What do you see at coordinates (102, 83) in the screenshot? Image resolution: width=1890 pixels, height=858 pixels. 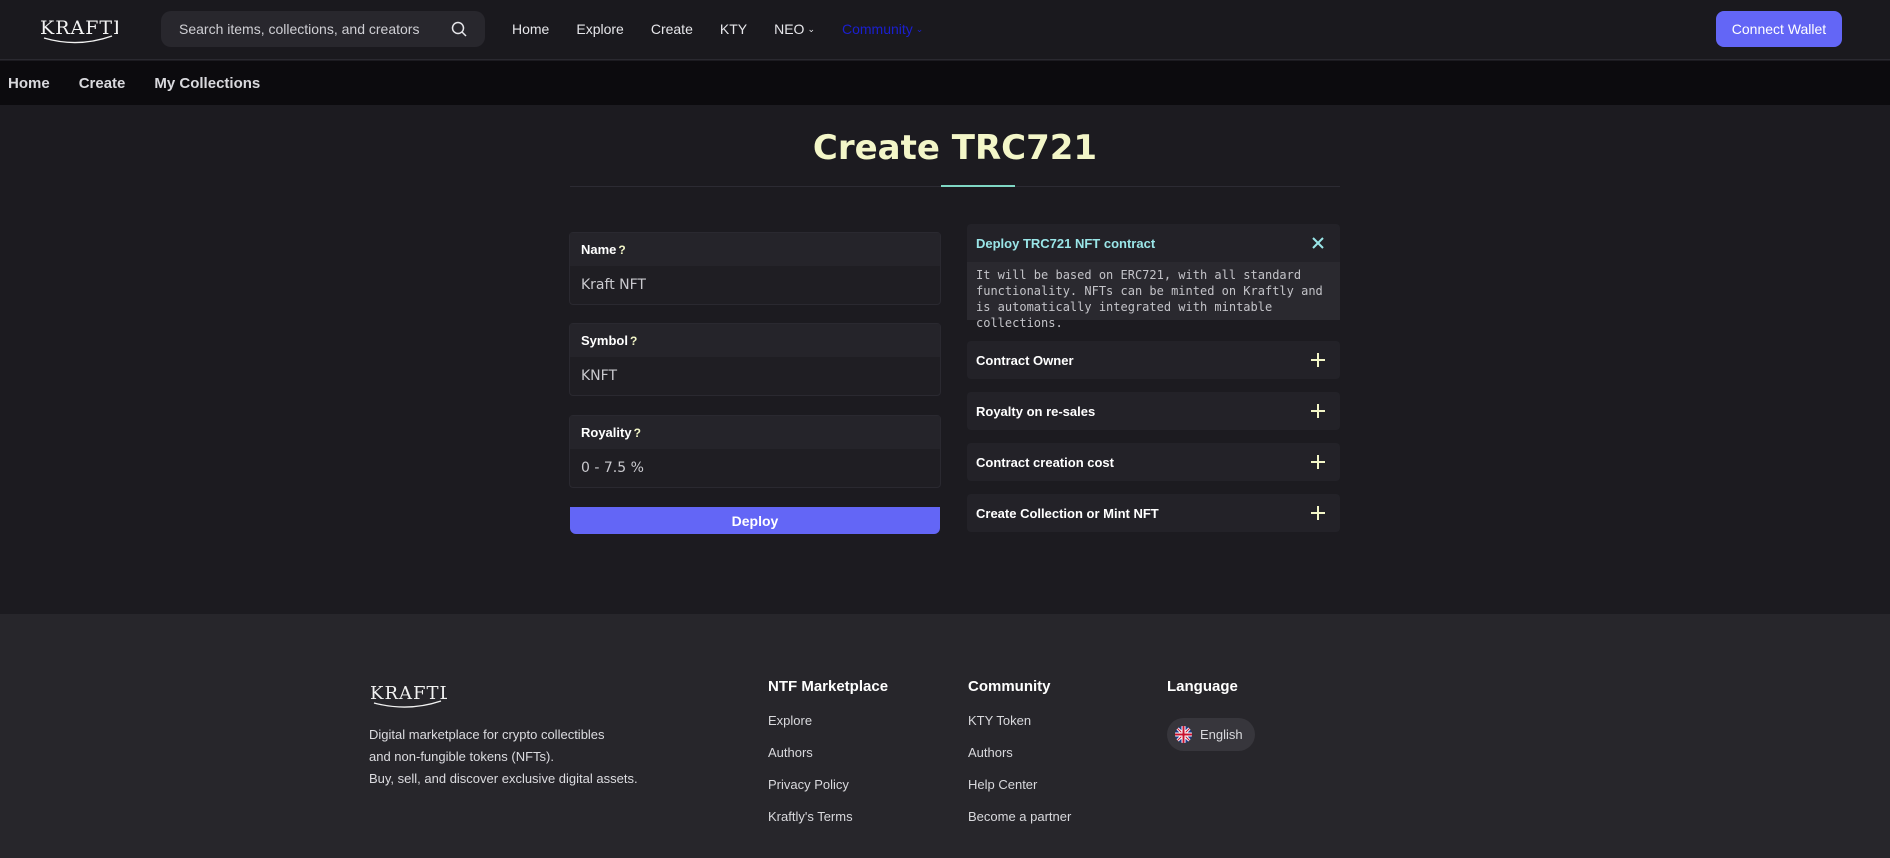 I see `subnav-create: Create` at bounding box center [102, 83].